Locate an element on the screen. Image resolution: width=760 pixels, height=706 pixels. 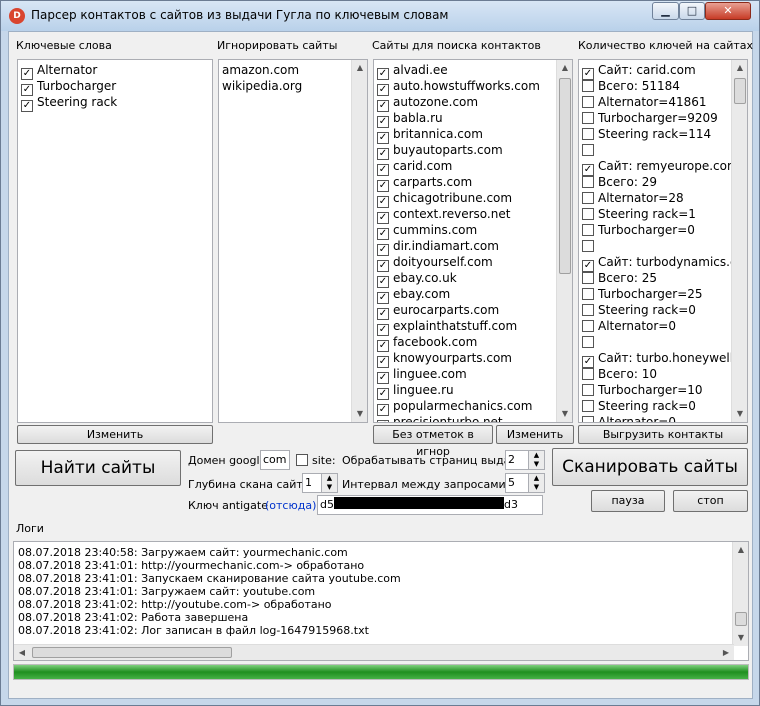
count-item: Всего: 51184 is located at coordinates (631, 86).